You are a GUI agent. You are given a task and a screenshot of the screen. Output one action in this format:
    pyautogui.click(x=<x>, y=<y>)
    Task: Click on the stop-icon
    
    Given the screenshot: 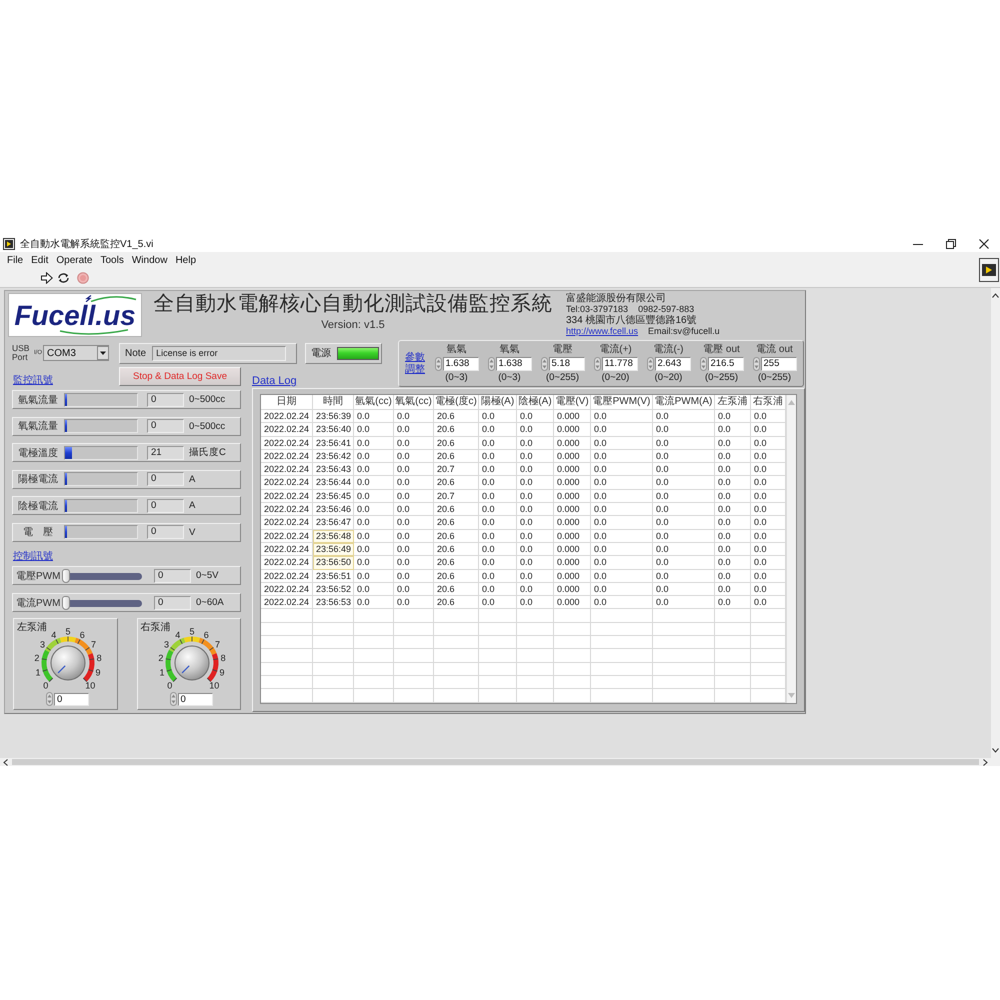 What is the action you would take?
    pyautogui.click(x=83, y=278)
    